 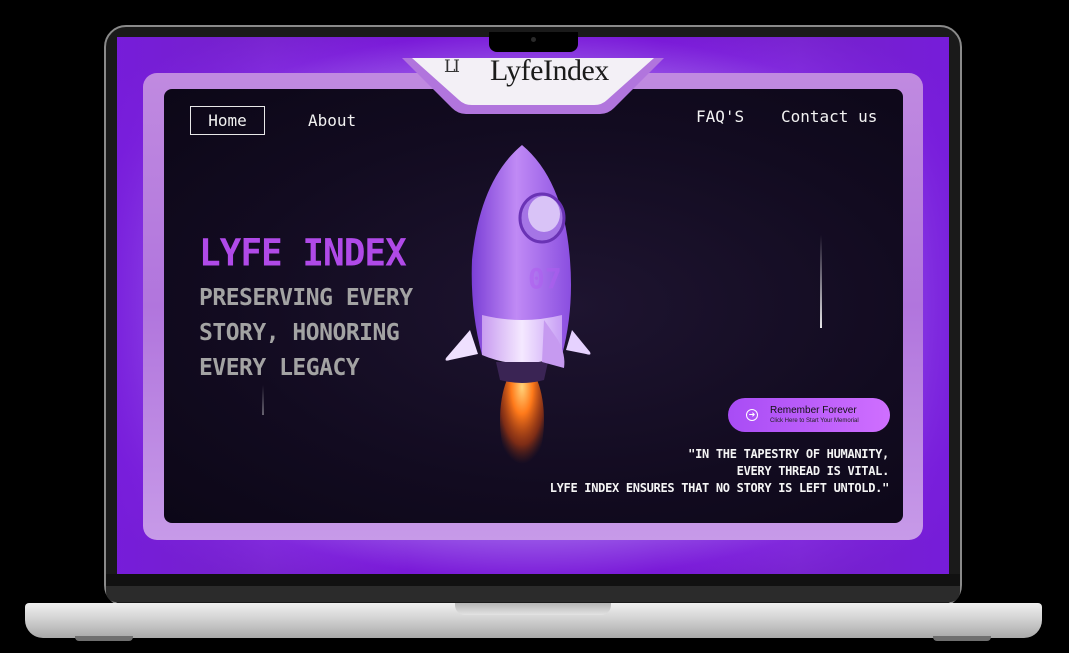 I want to click on camera-icon, so click(x=533, y=39).